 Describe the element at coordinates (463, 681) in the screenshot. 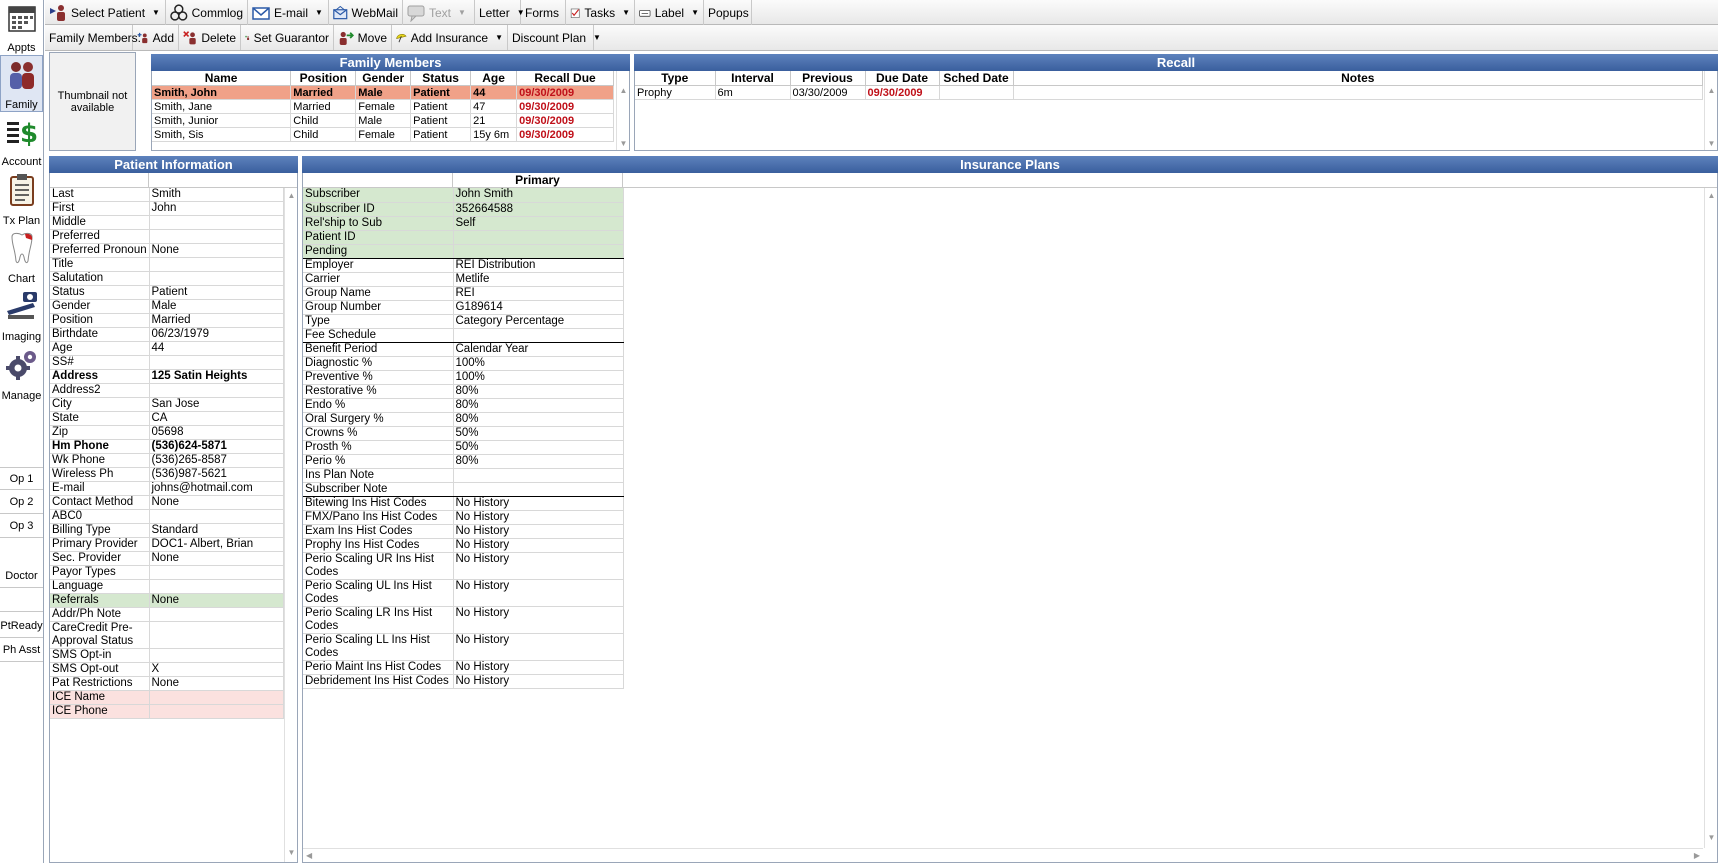

I see `insurance-row: Debridement Ins Hist Codes No History` at that location.